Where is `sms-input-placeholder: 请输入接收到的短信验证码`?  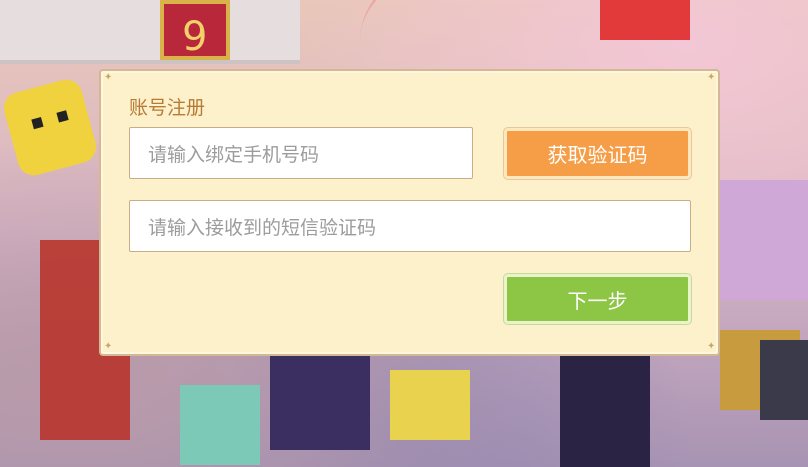 sms-input-placeholder: 请输入接收到的短信验证码 is located at coordinates (262, 227).